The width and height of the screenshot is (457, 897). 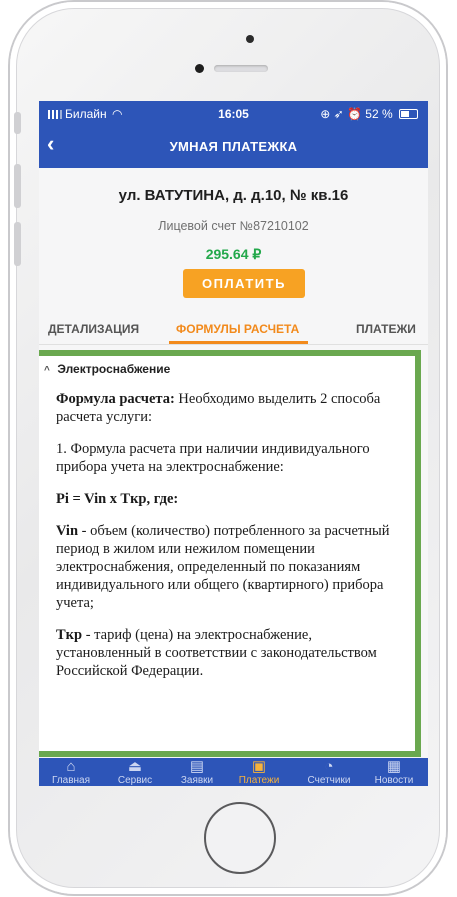 I want to click on tab-bar: ДЕТАЛИЗАЦИЯ ФОРМУЛЫ РАСЧЕТА ПЛАТЕЖИ, so click(x=233, y=330).